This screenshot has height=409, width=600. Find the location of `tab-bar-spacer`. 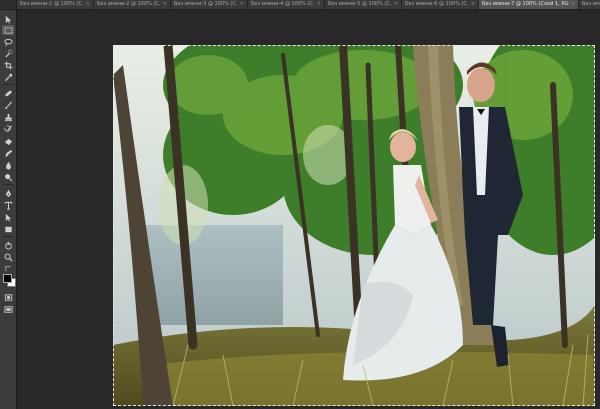

tab-bar-spacer is located at coordinates (8, 4).